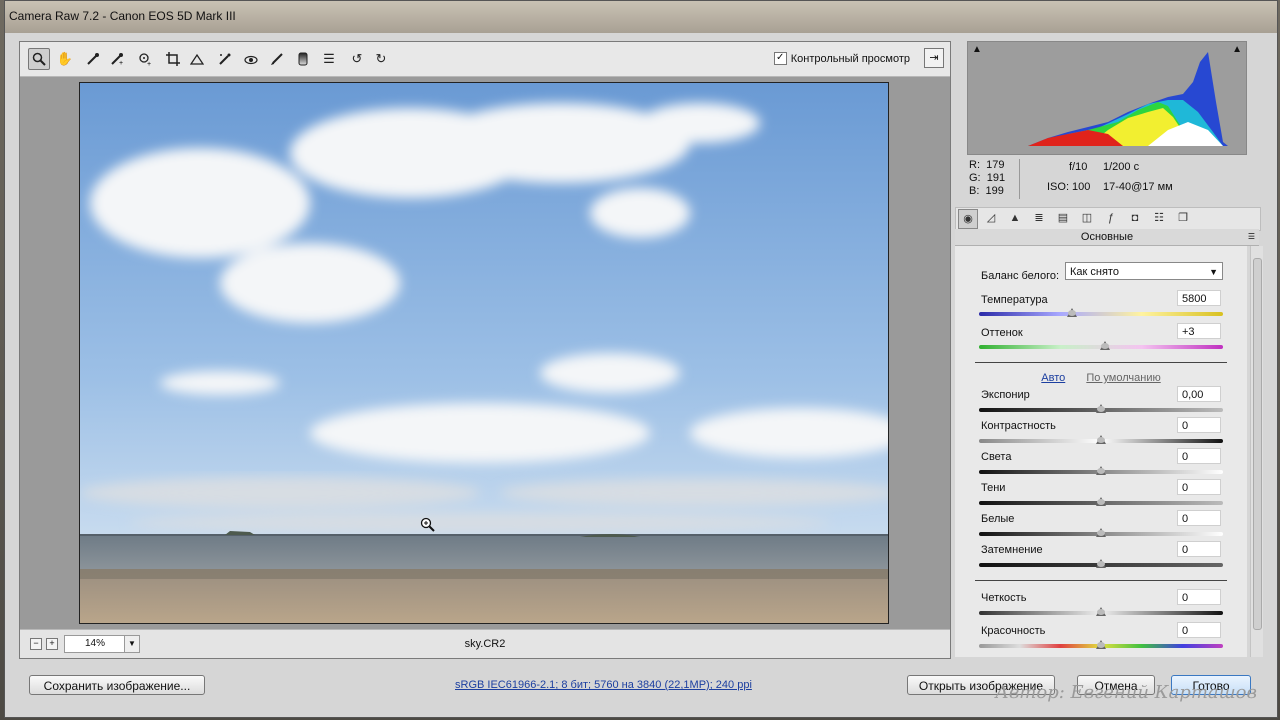 The width and height of the screenshot is (1280, 720). I want to click on histogram: ▲ ▲, so click(1107, 98).